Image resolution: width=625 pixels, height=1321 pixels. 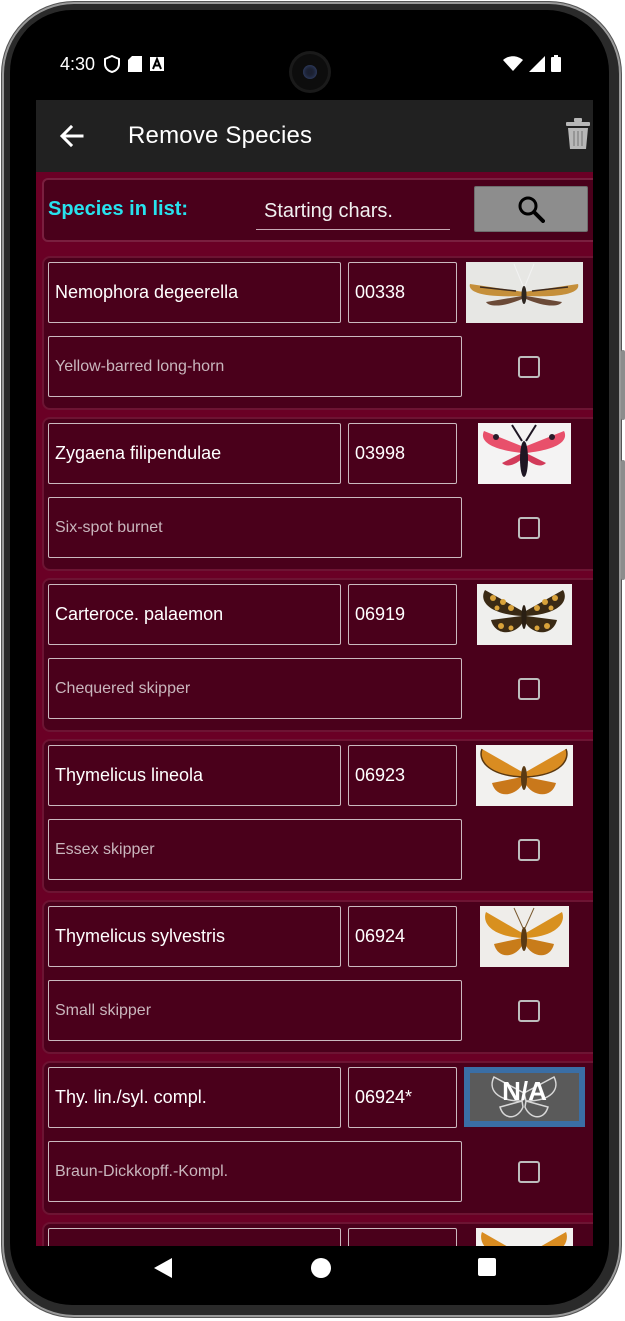 What do you see at coordinates (402, 453) in the screenshot?
I see `species-code-field: 03998` at bounding box center [402, 453].